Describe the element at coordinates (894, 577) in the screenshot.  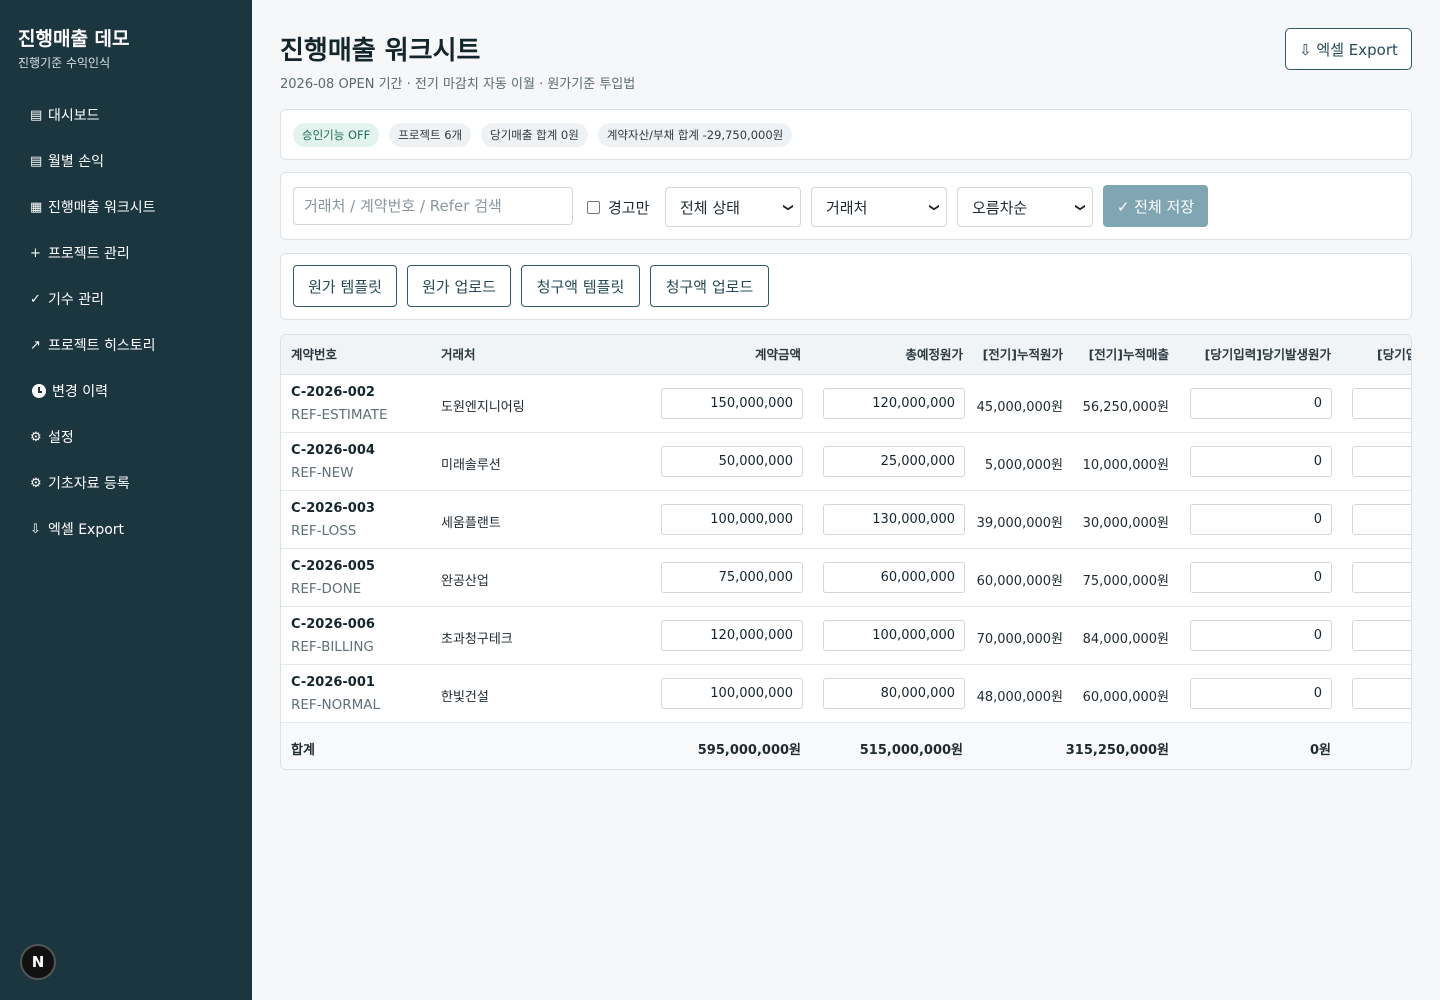
I see `estimated-cost-input: 60,000,000` at that location.